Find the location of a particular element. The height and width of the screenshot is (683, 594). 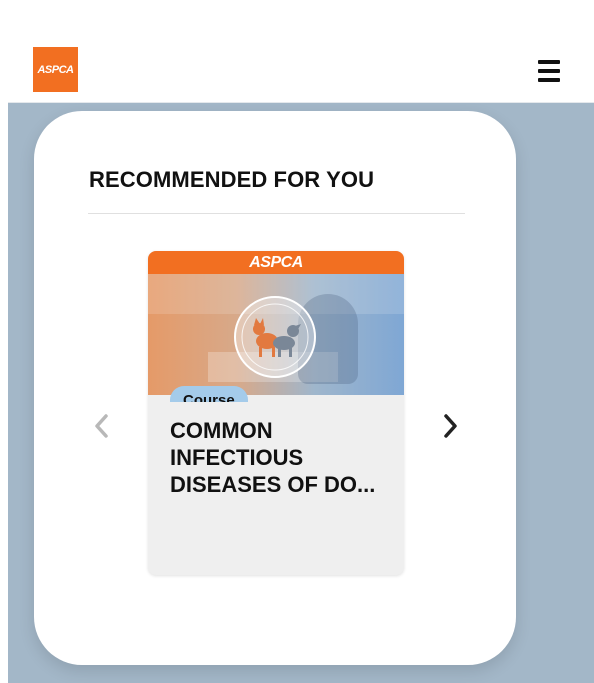

course-thumbnail-image is located at coordinates (276, 334).